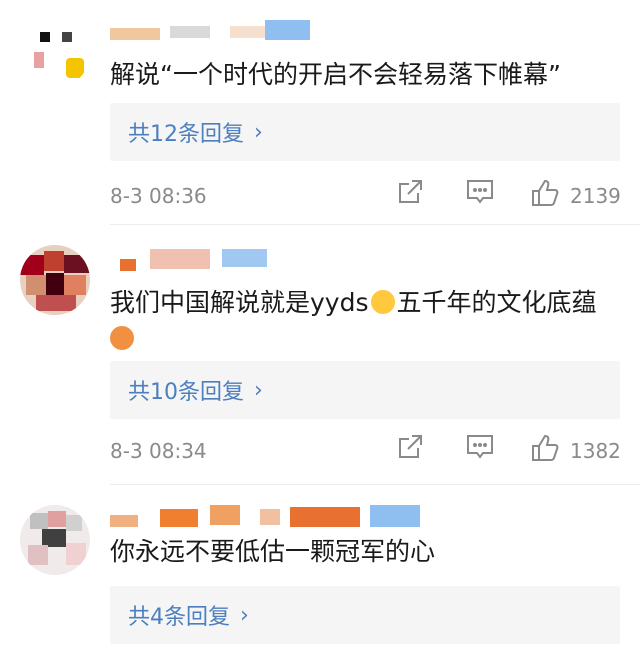 Image resolution: width=640 pixels, height=657 pixels. Describe the element at coordinates (496, 302) in the screenshot. I see `comment-text-part: 五千年的文化底蕴` at that location.